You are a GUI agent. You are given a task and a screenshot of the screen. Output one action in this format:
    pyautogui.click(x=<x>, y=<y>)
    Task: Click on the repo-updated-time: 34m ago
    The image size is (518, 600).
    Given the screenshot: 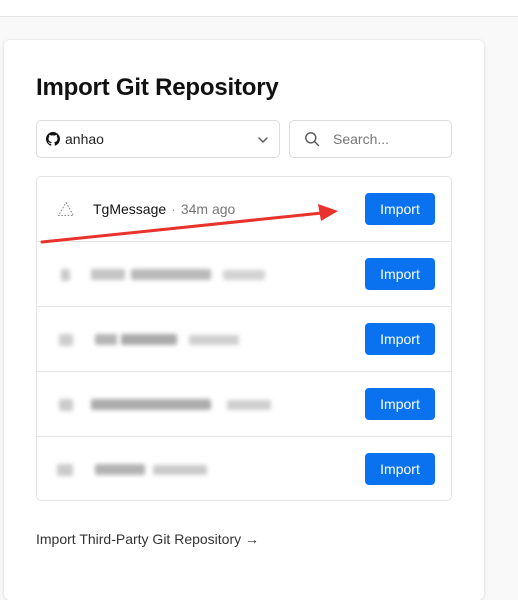 What is the action you would take?
    pyautogui.click(x=208, y=209)
    